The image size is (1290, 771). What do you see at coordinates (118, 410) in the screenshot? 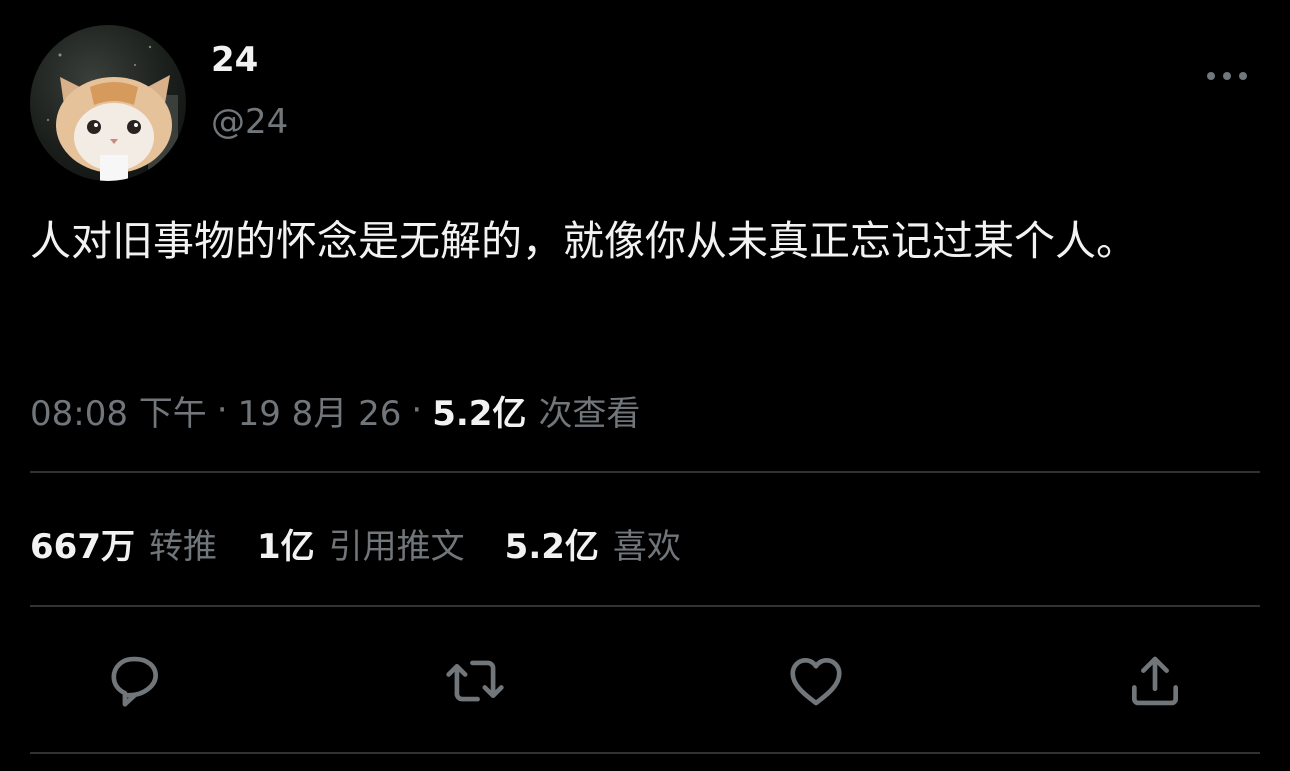
I see `tweet-time: 08:08 下午` at bounding box center [118, 410].